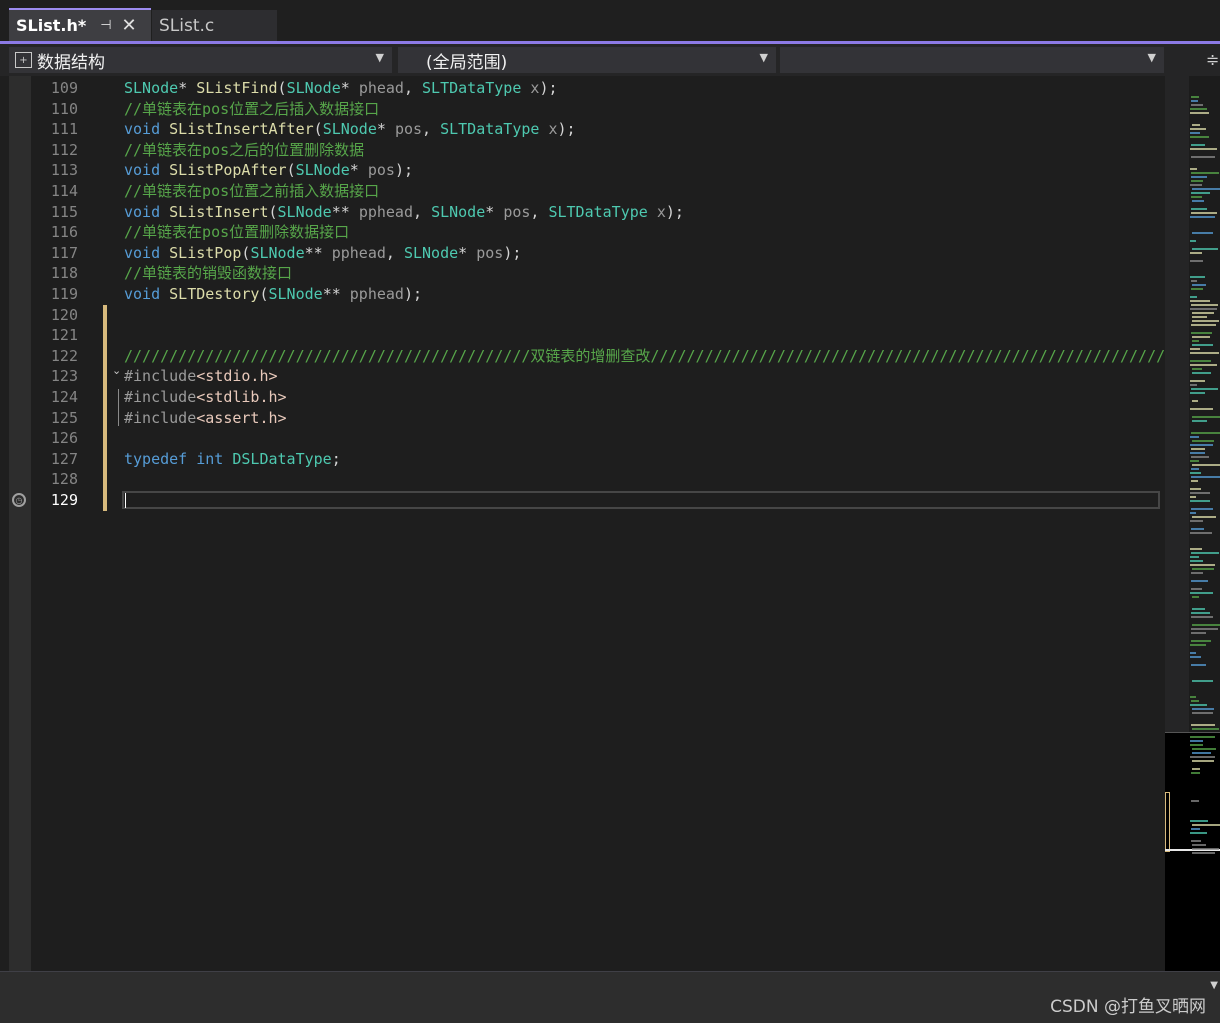 This screenshot has height=1023, width=1220. I want to click on history-clock-icon: ◷, so click(19, 500).